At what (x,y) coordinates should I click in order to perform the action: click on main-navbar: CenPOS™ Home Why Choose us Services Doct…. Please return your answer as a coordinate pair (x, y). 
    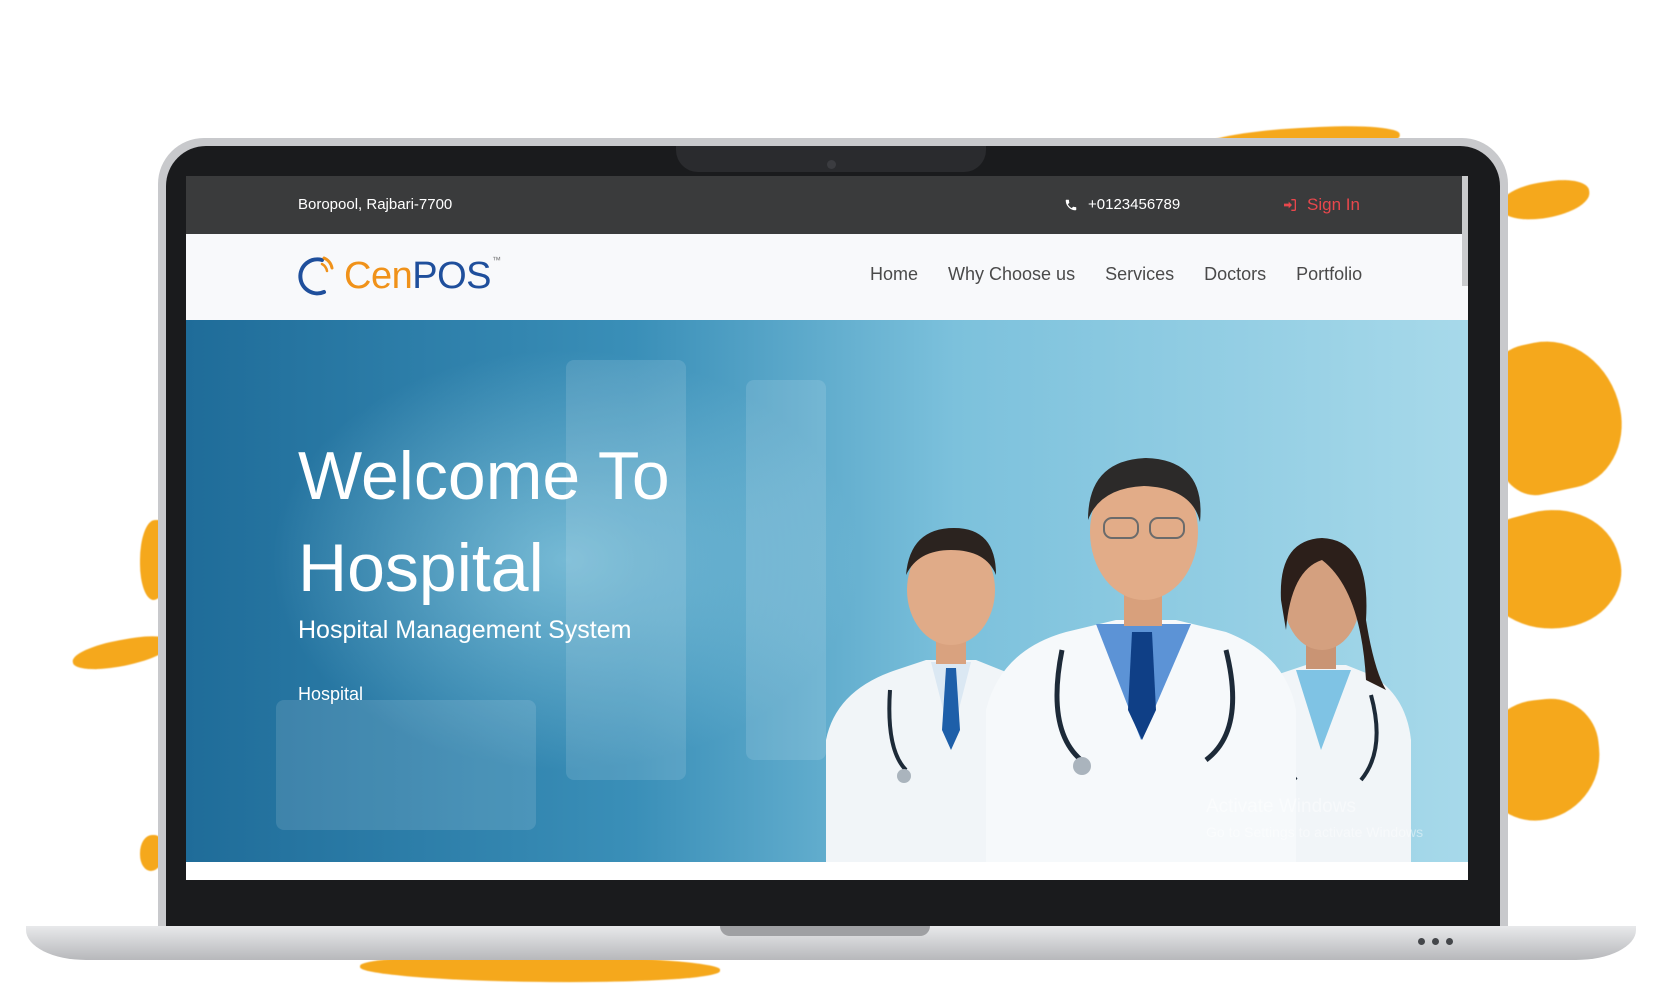
    Looking at the image, I should click on (827, 277).